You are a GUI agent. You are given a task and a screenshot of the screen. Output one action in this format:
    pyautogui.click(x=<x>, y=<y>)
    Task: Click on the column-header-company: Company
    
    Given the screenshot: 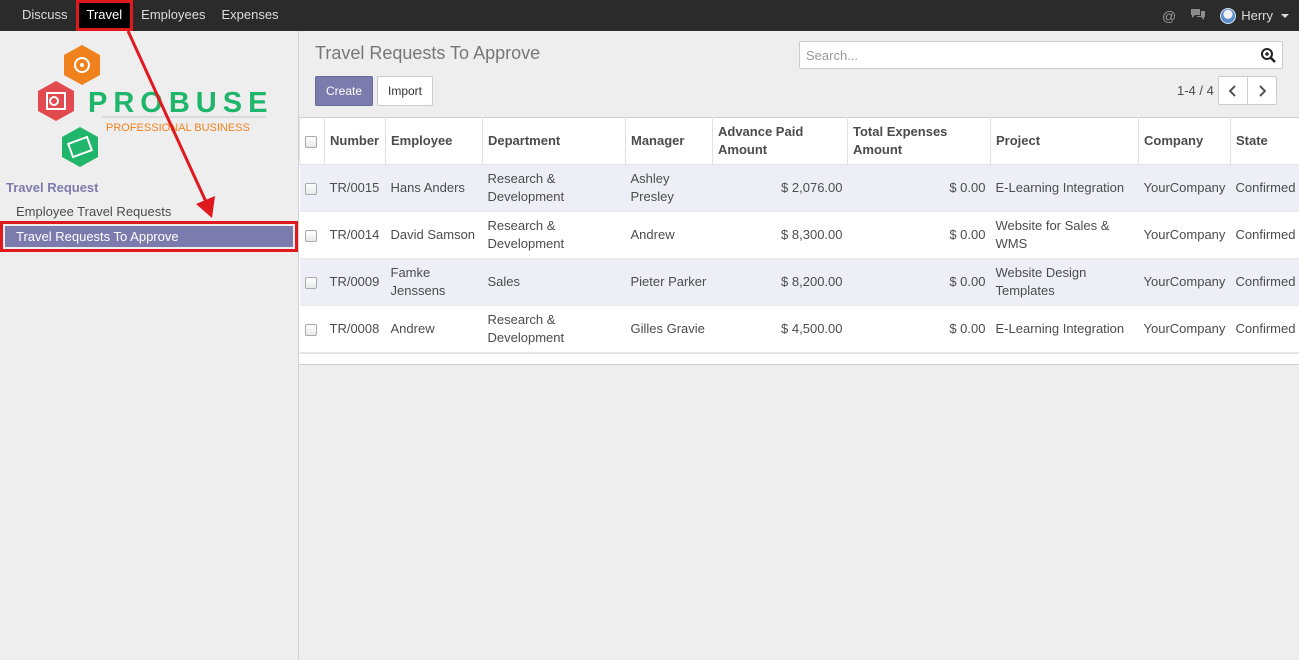 What is the action you would take?
    pyautogui.click(x=1184, y=141)
    